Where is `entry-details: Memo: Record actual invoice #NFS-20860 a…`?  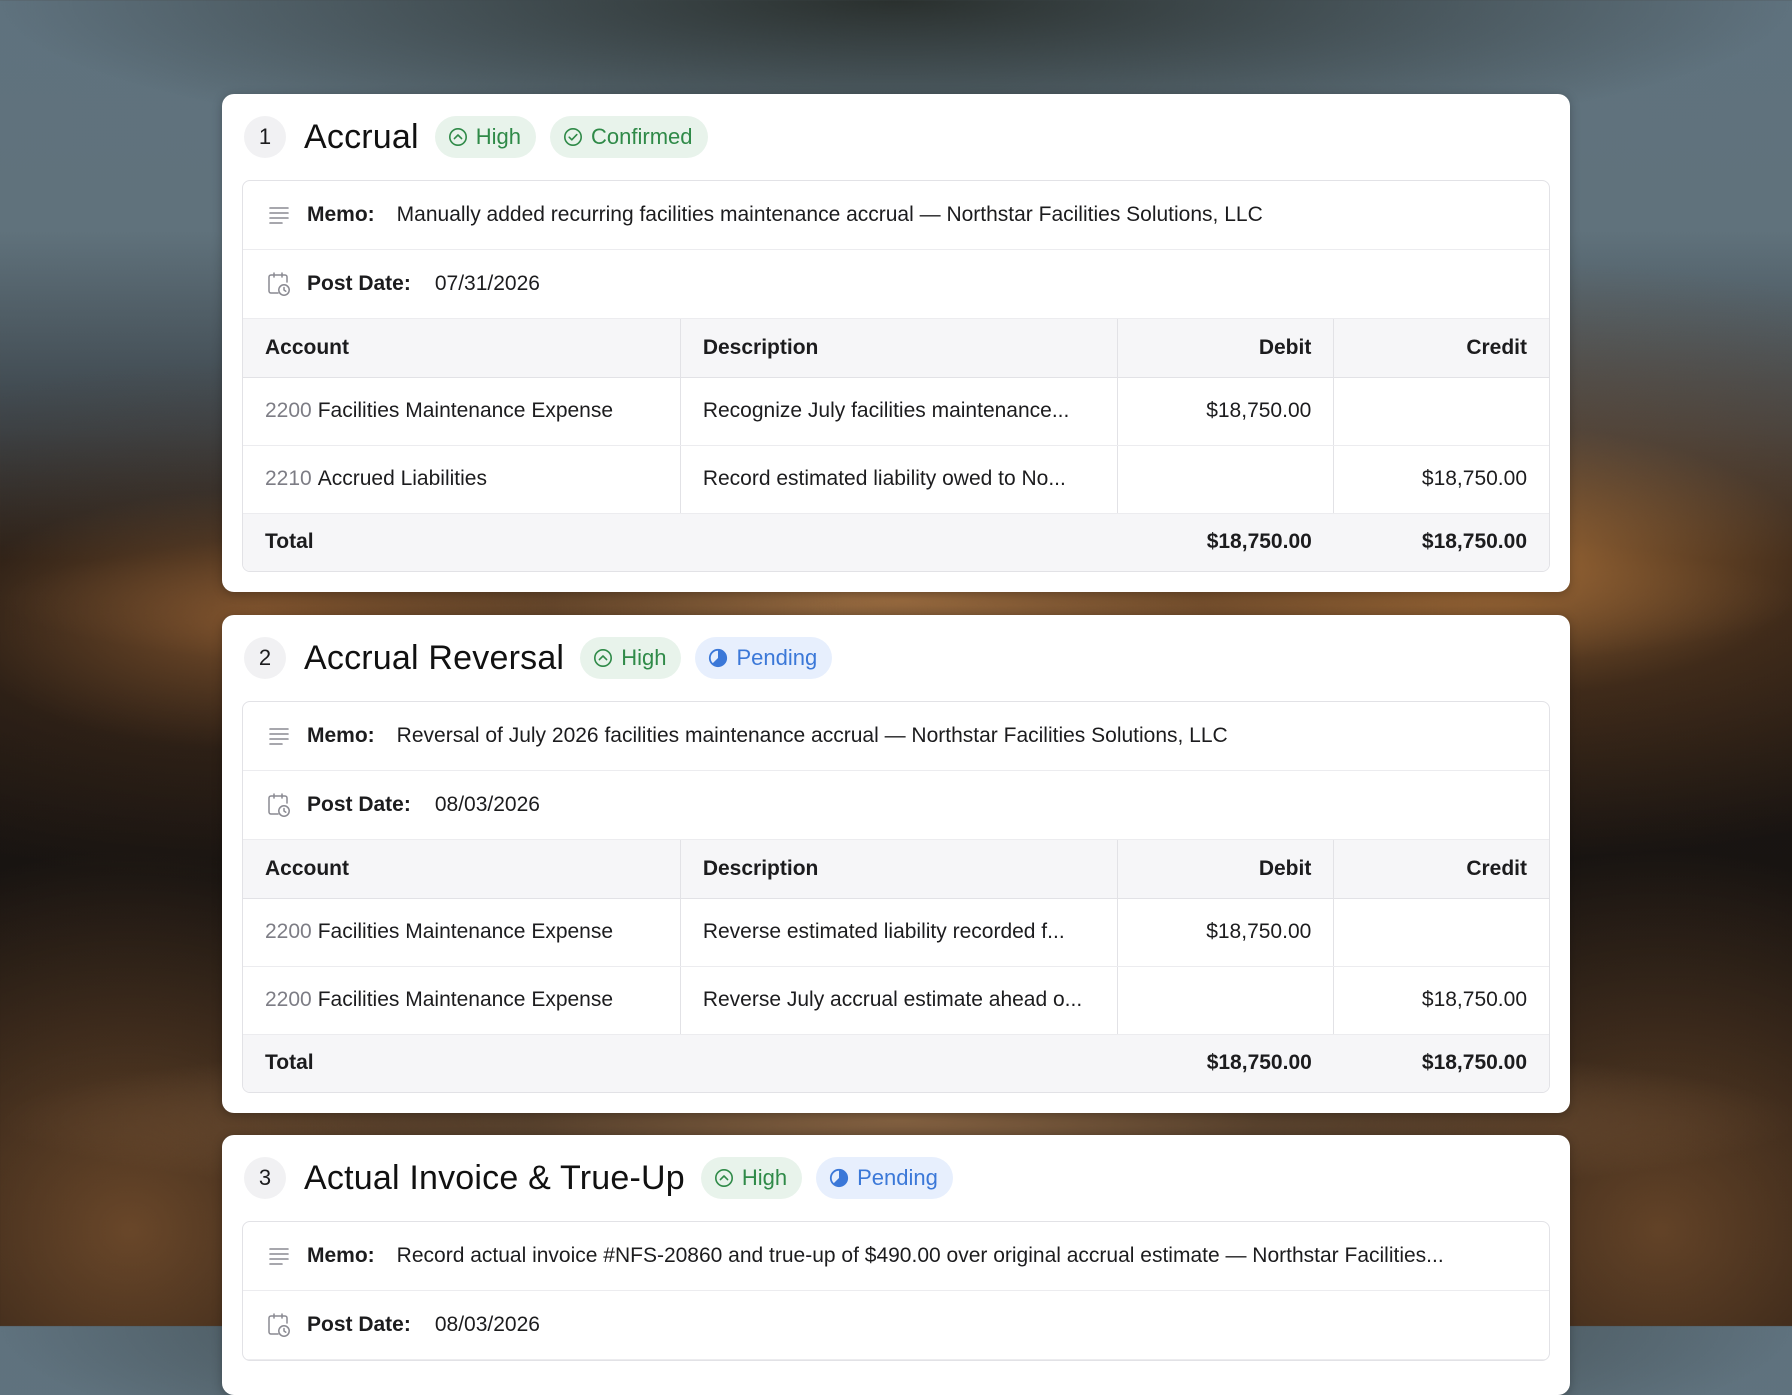 entry-details: Memo: Record actual invoice #NFS-20860 a… is located at coordinates (896, 1291).